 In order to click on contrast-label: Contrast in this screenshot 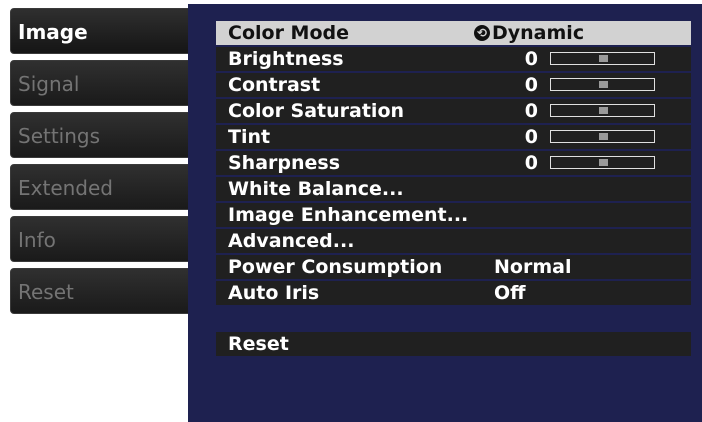, I will do `click(274, 85)`.